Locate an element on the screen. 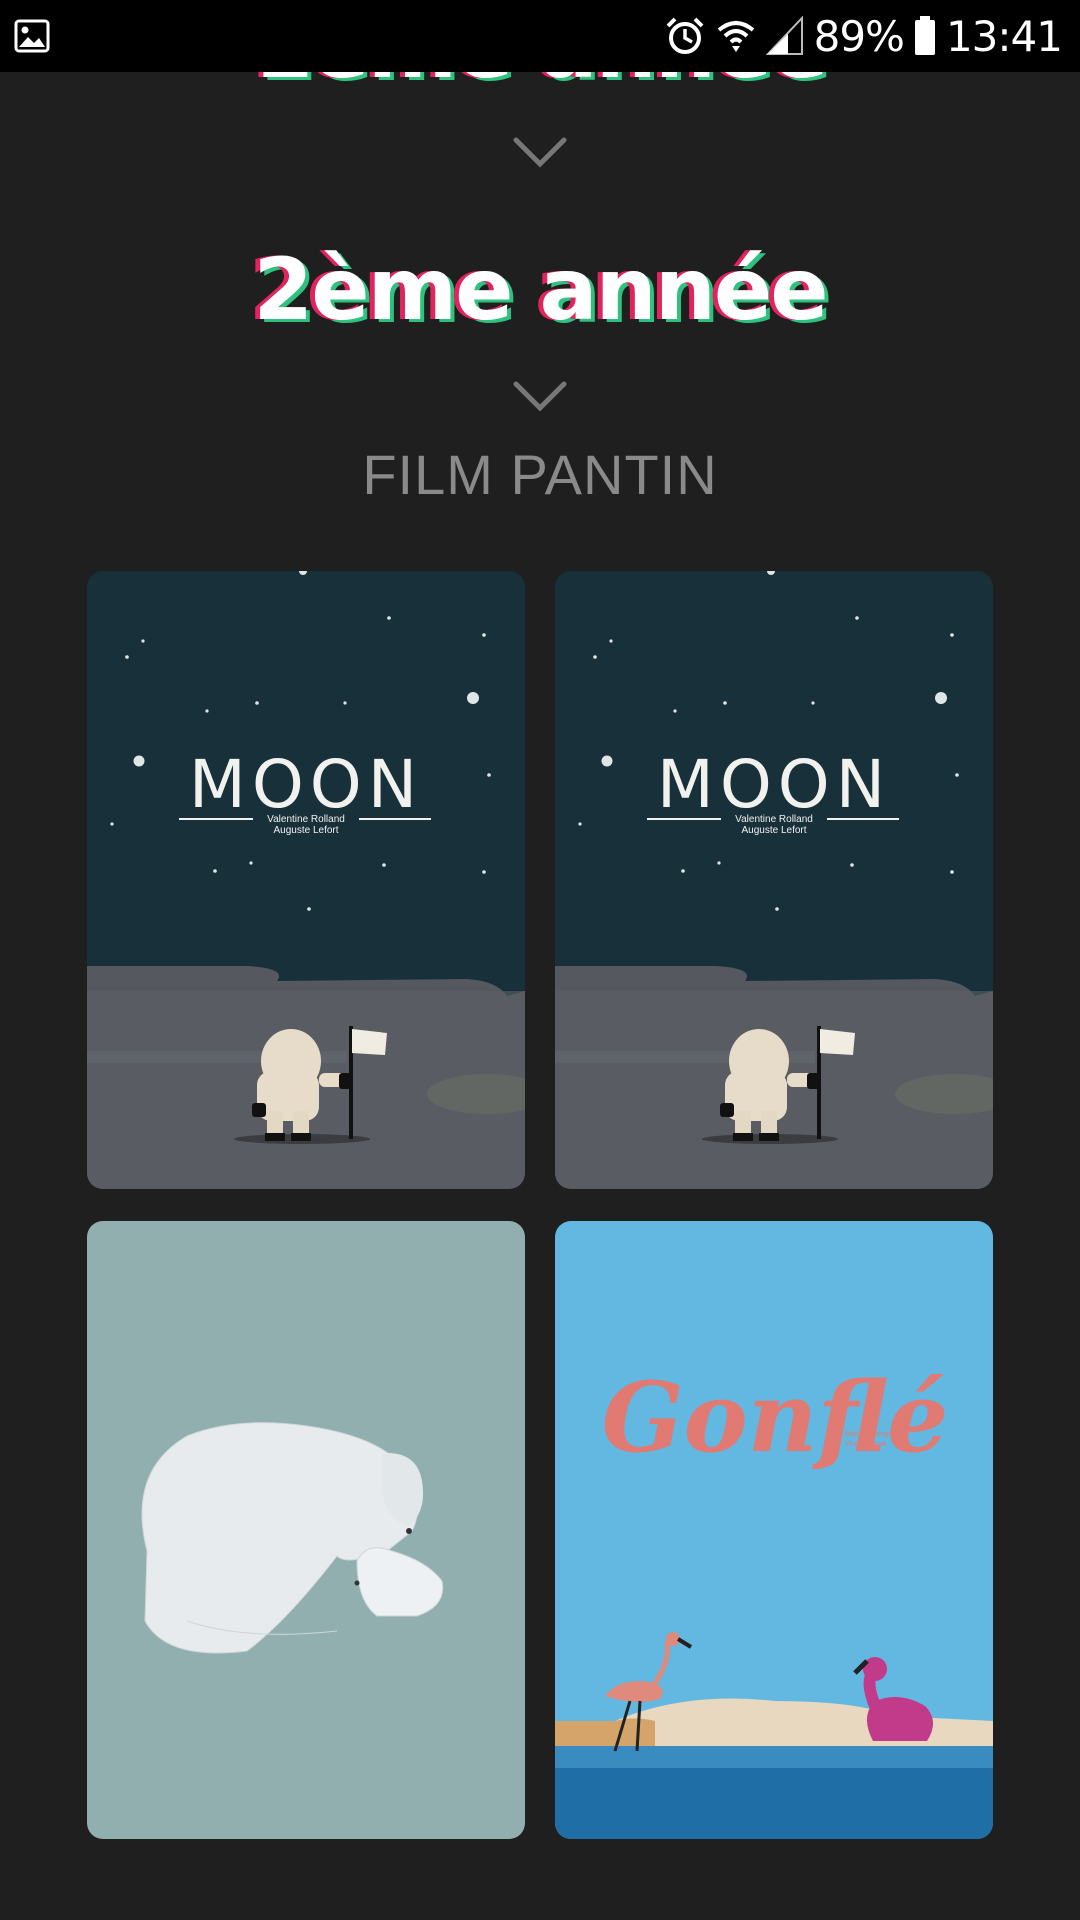 The image size is (1080, 1920). polar-bear-poster is located at coordinates (306, 1530).